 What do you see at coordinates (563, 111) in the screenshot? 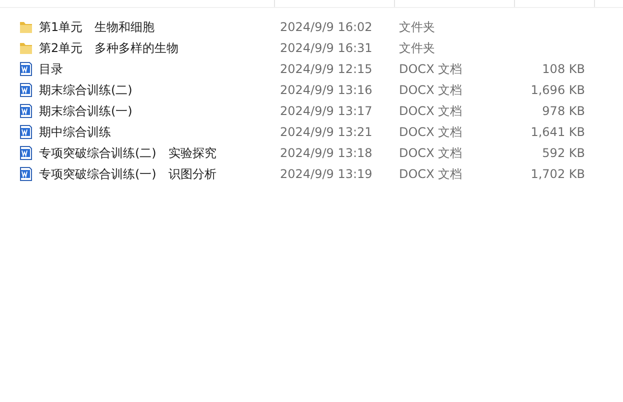
I see `file-size: 978 KB` at bounding box center [563, 111].